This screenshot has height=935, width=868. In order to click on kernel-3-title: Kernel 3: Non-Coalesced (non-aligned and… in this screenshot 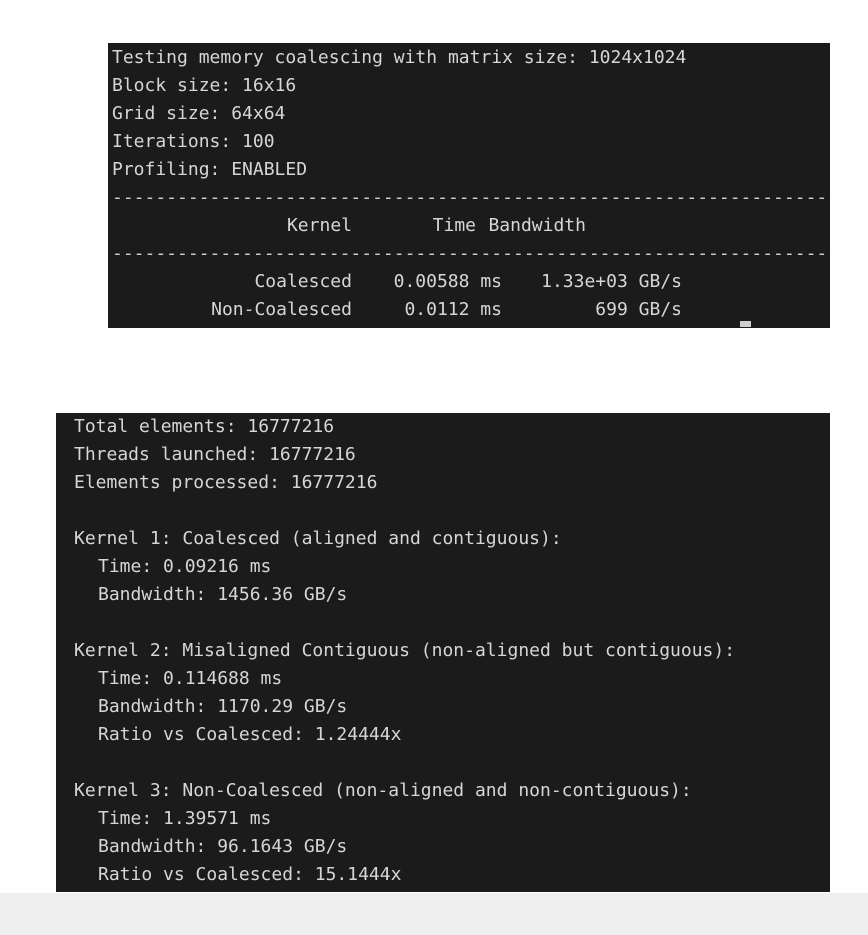, I will do `click(383, 790)`.